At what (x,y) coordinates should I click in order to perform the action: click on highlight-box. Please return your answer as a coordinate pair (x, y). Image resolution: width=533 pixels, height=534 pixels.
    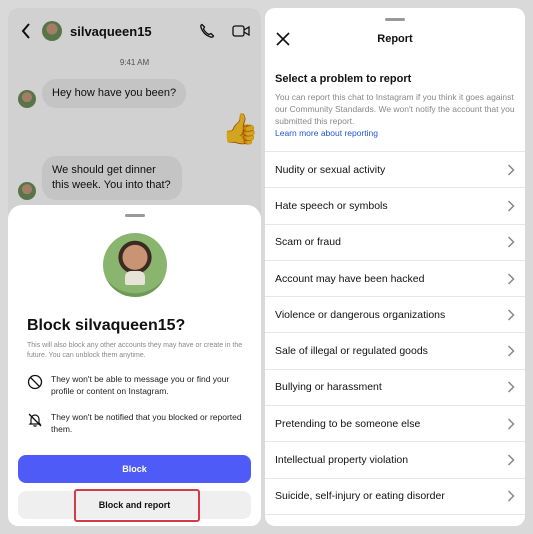
    Looking at the image, I should click on (137, 505).